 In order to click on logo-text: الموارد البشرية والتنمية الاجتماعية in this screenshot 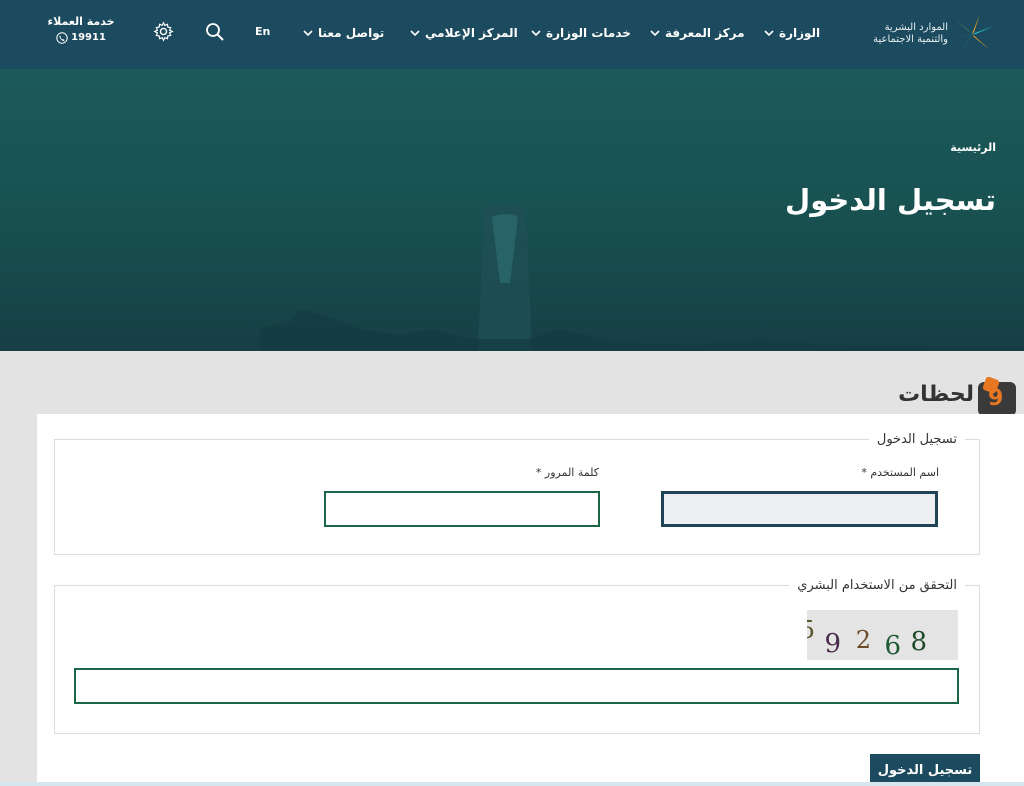, I will do `click(910, 33)`.